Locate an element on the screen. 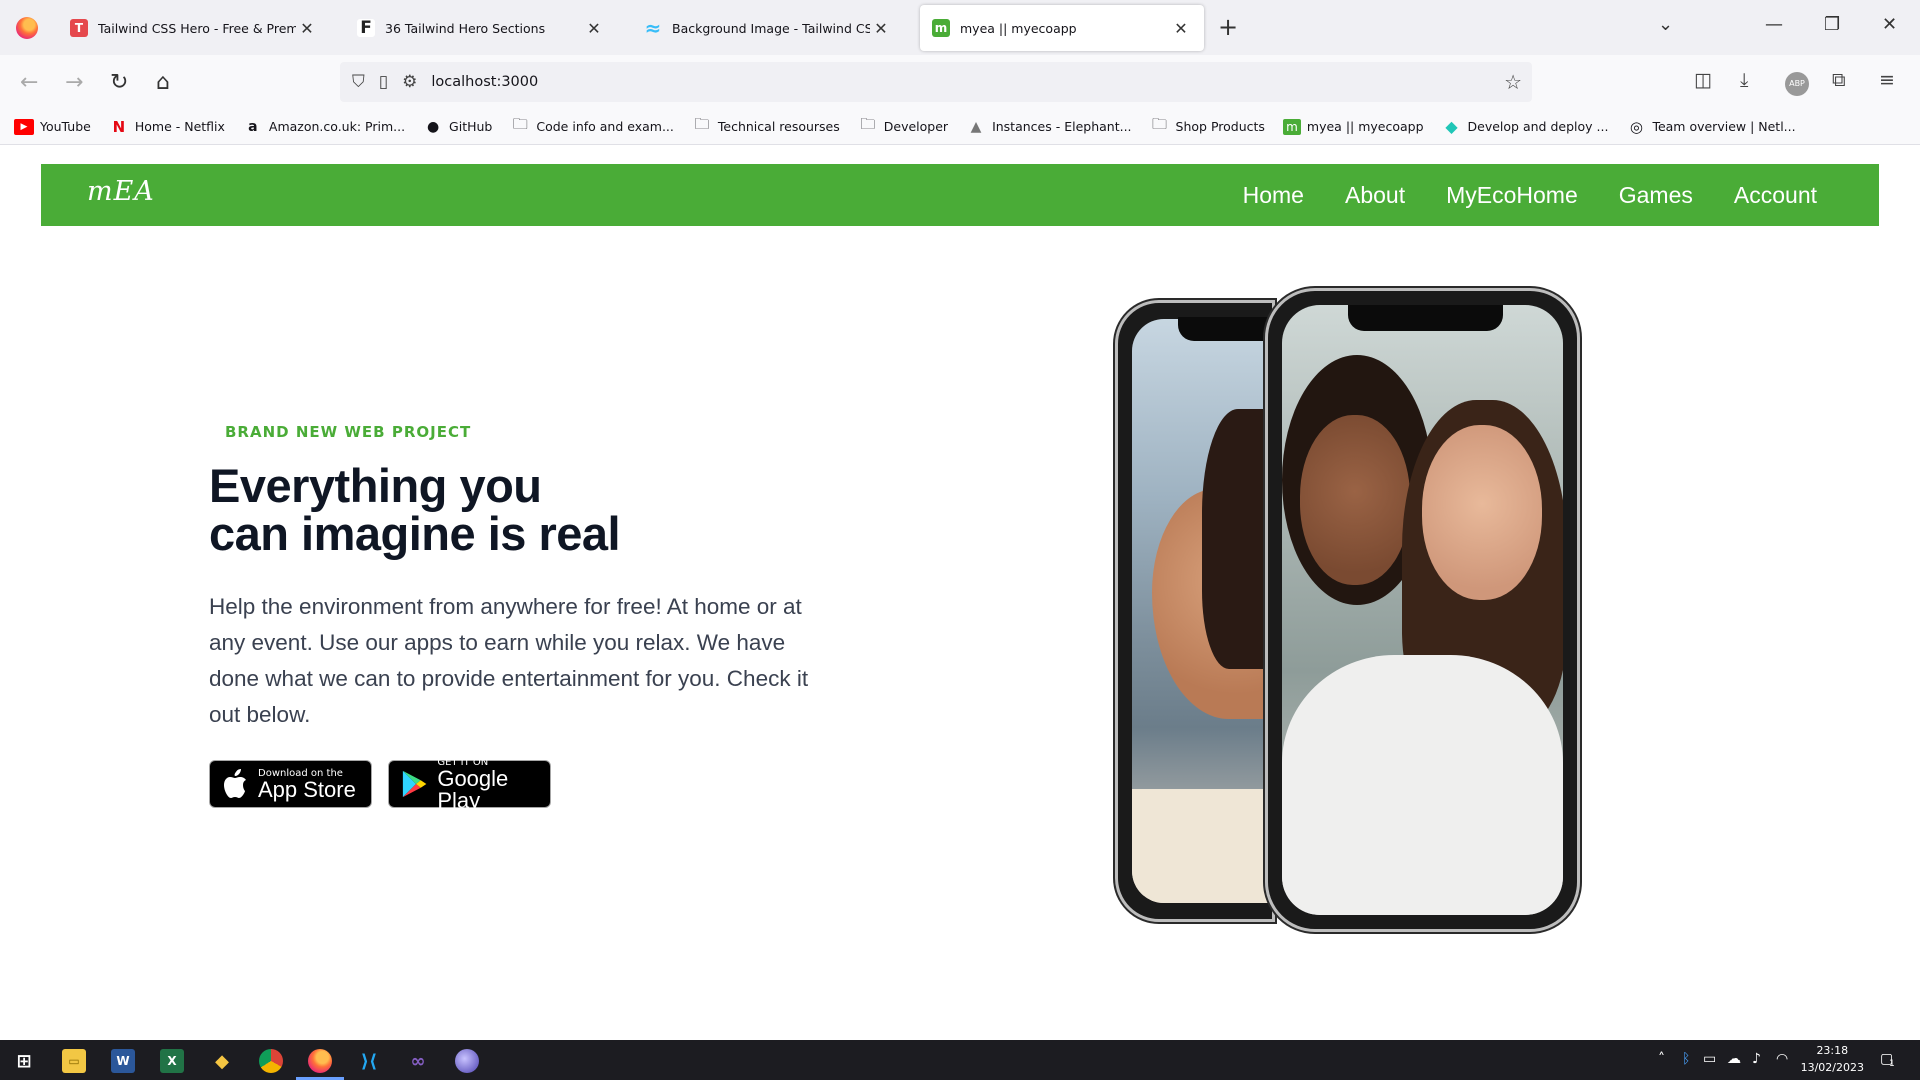 The height and width of the screenshot is (1080, 1920). bookmark-github: ● GitHub is located at coordinates (457, 127).